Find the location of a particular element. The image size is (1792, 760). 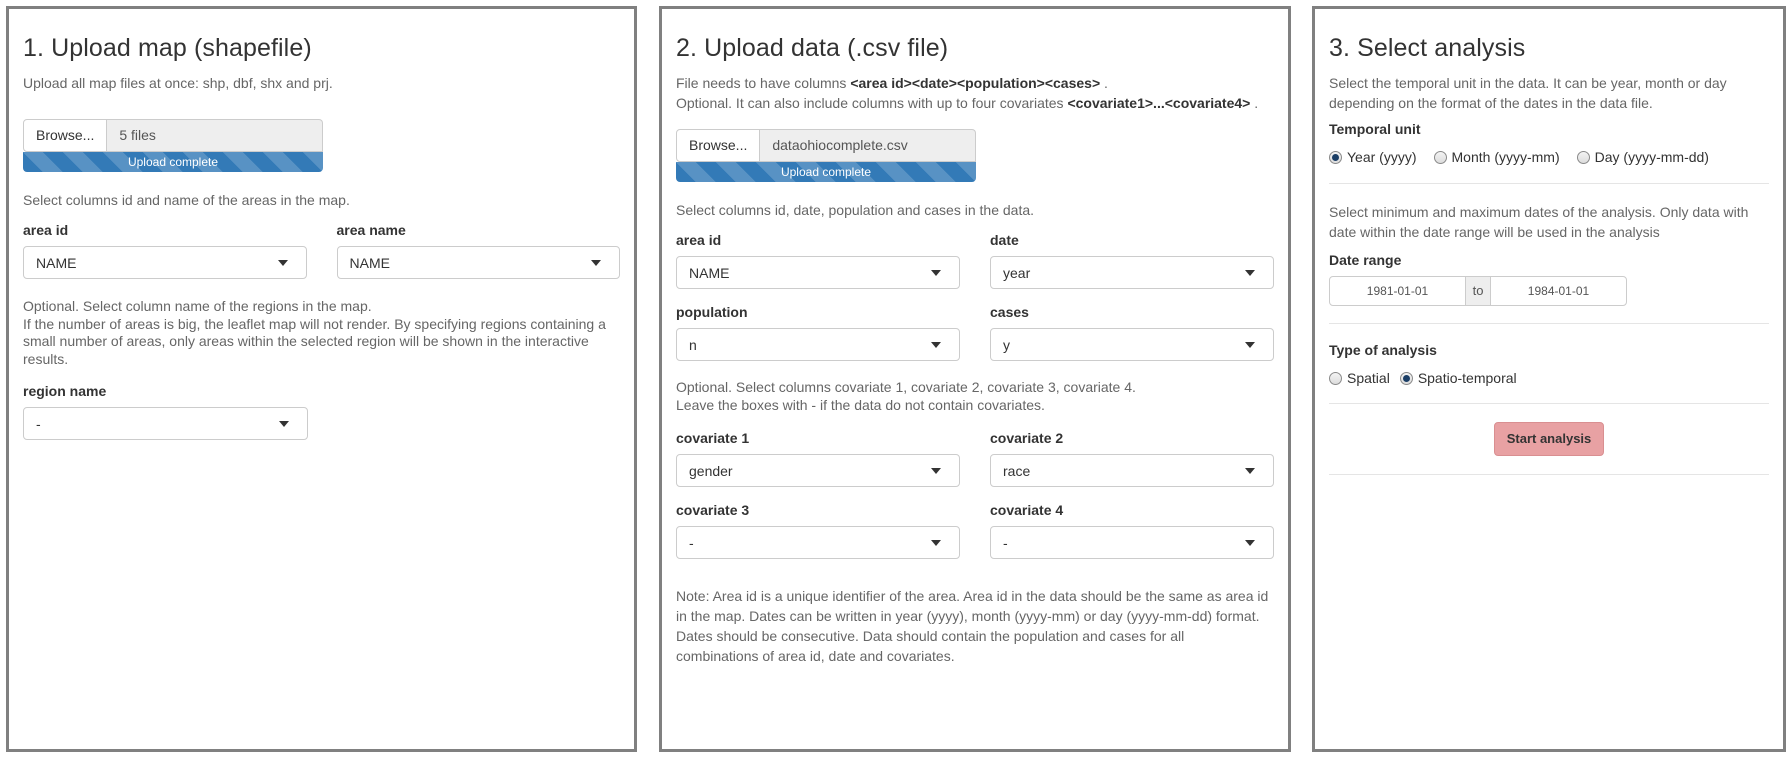

panel-title: 3. Select analysis is located at coordinates (1427, 48).